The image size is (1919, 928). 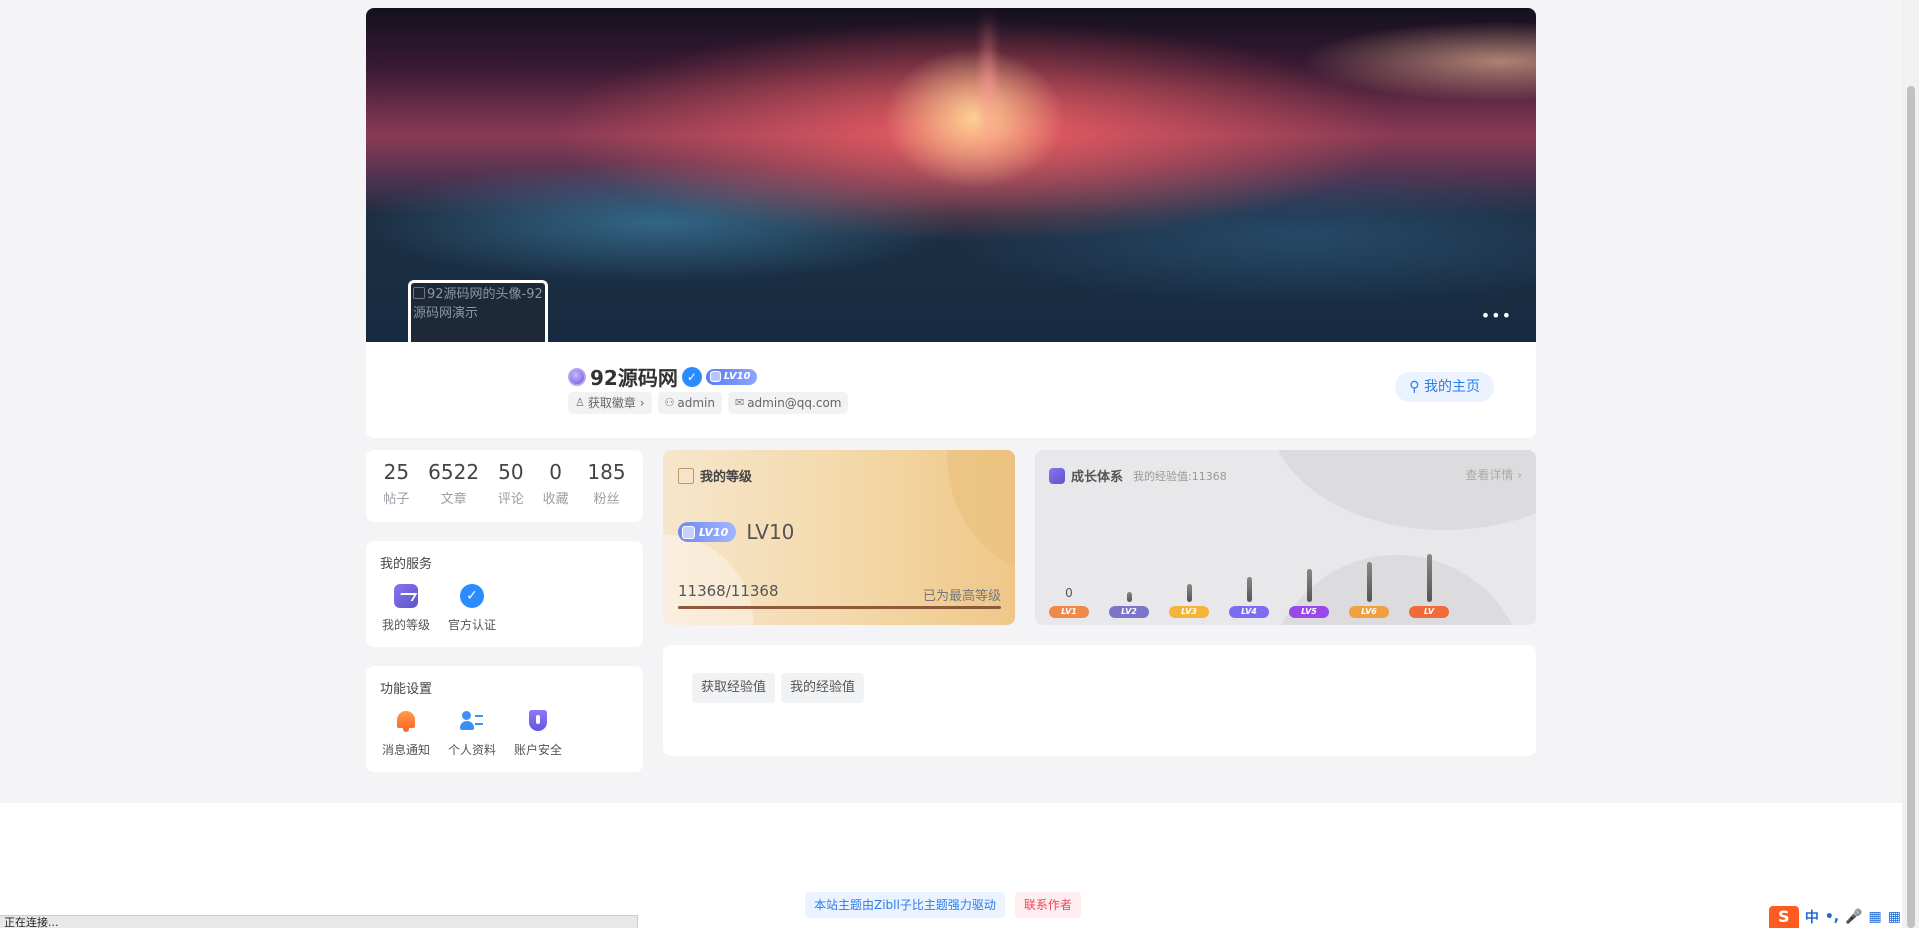 I want to click on level-pill-3: LV3, so click(x=1189, y=612).